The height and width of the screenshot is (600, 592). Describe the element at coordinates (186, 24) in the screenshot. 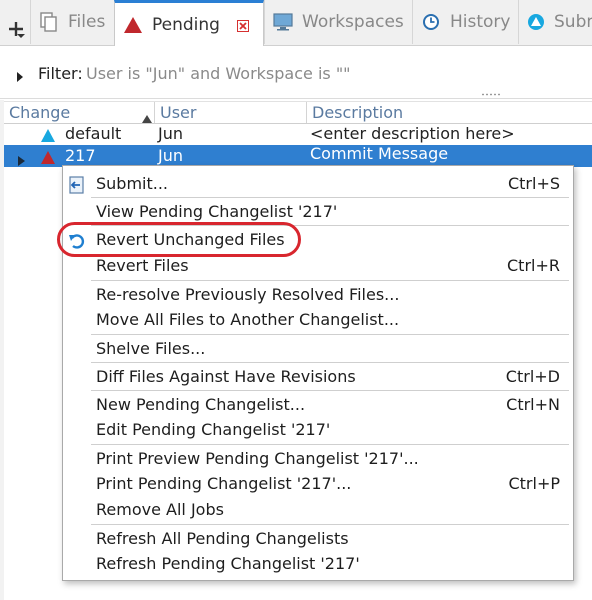

I see `tab-label: Pending` at that location.